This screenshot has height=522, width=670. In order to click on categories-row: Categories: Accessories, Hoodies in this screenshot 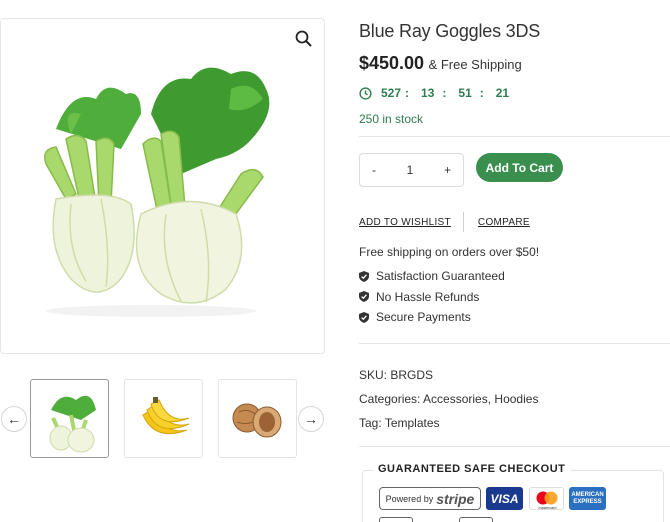, I will do `click(448, 399)`.